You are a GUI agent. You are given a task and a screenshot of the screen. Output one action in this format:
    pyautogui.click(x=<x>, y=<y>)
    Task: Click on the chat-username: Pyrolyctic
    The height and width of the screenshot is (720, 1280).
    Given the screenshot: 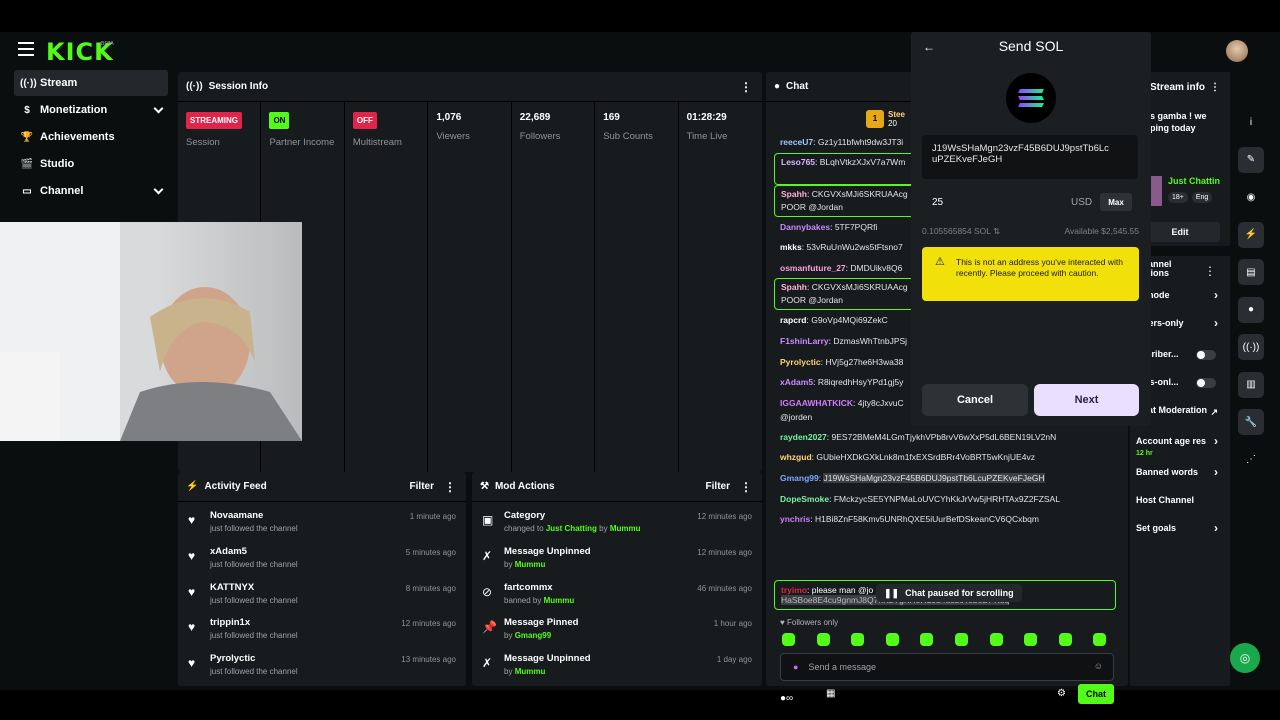 What is the action you would take?
    pyautogui.click(x=800, y=362)
    